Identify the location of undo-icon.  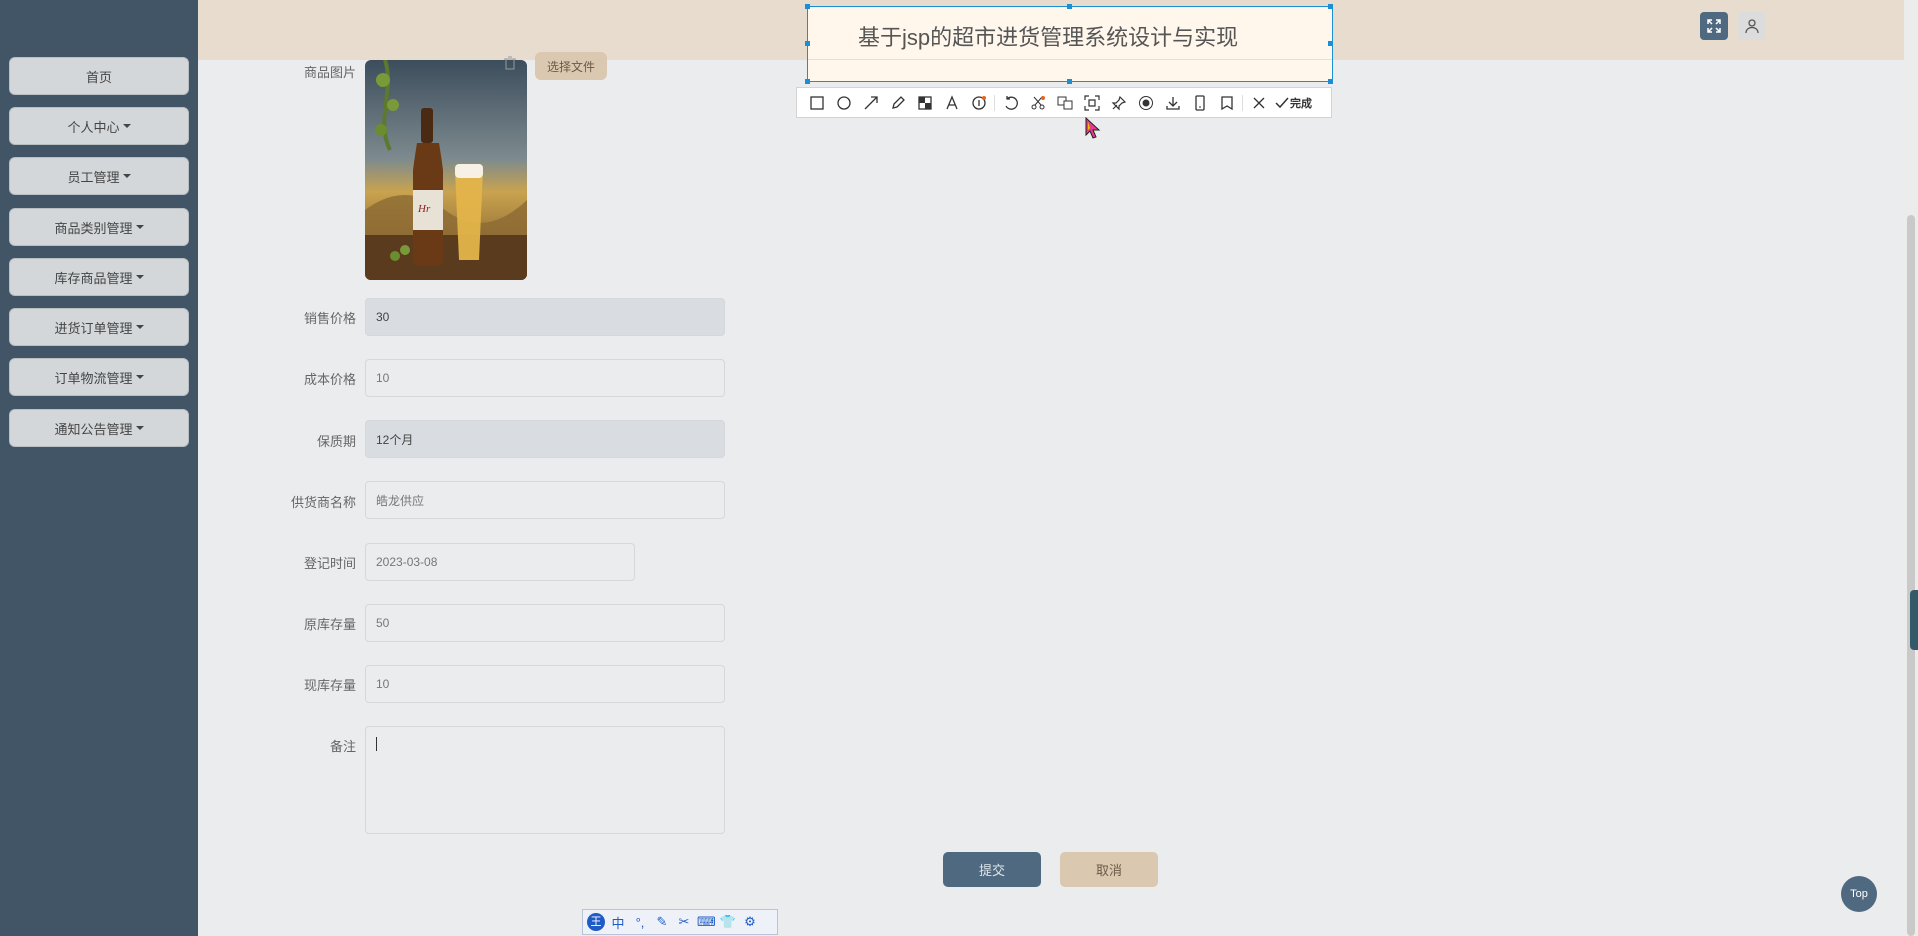
(1010, 102).